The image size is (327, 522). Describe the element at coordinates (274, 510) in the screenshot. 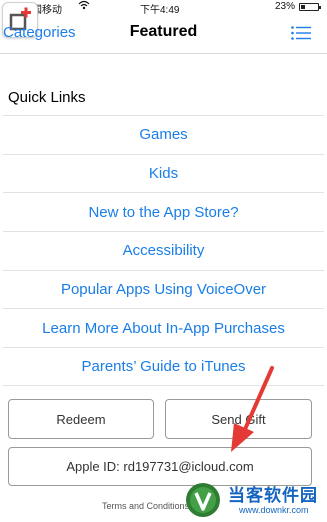

I see `watermark-url: www.downkr.com` at that location.